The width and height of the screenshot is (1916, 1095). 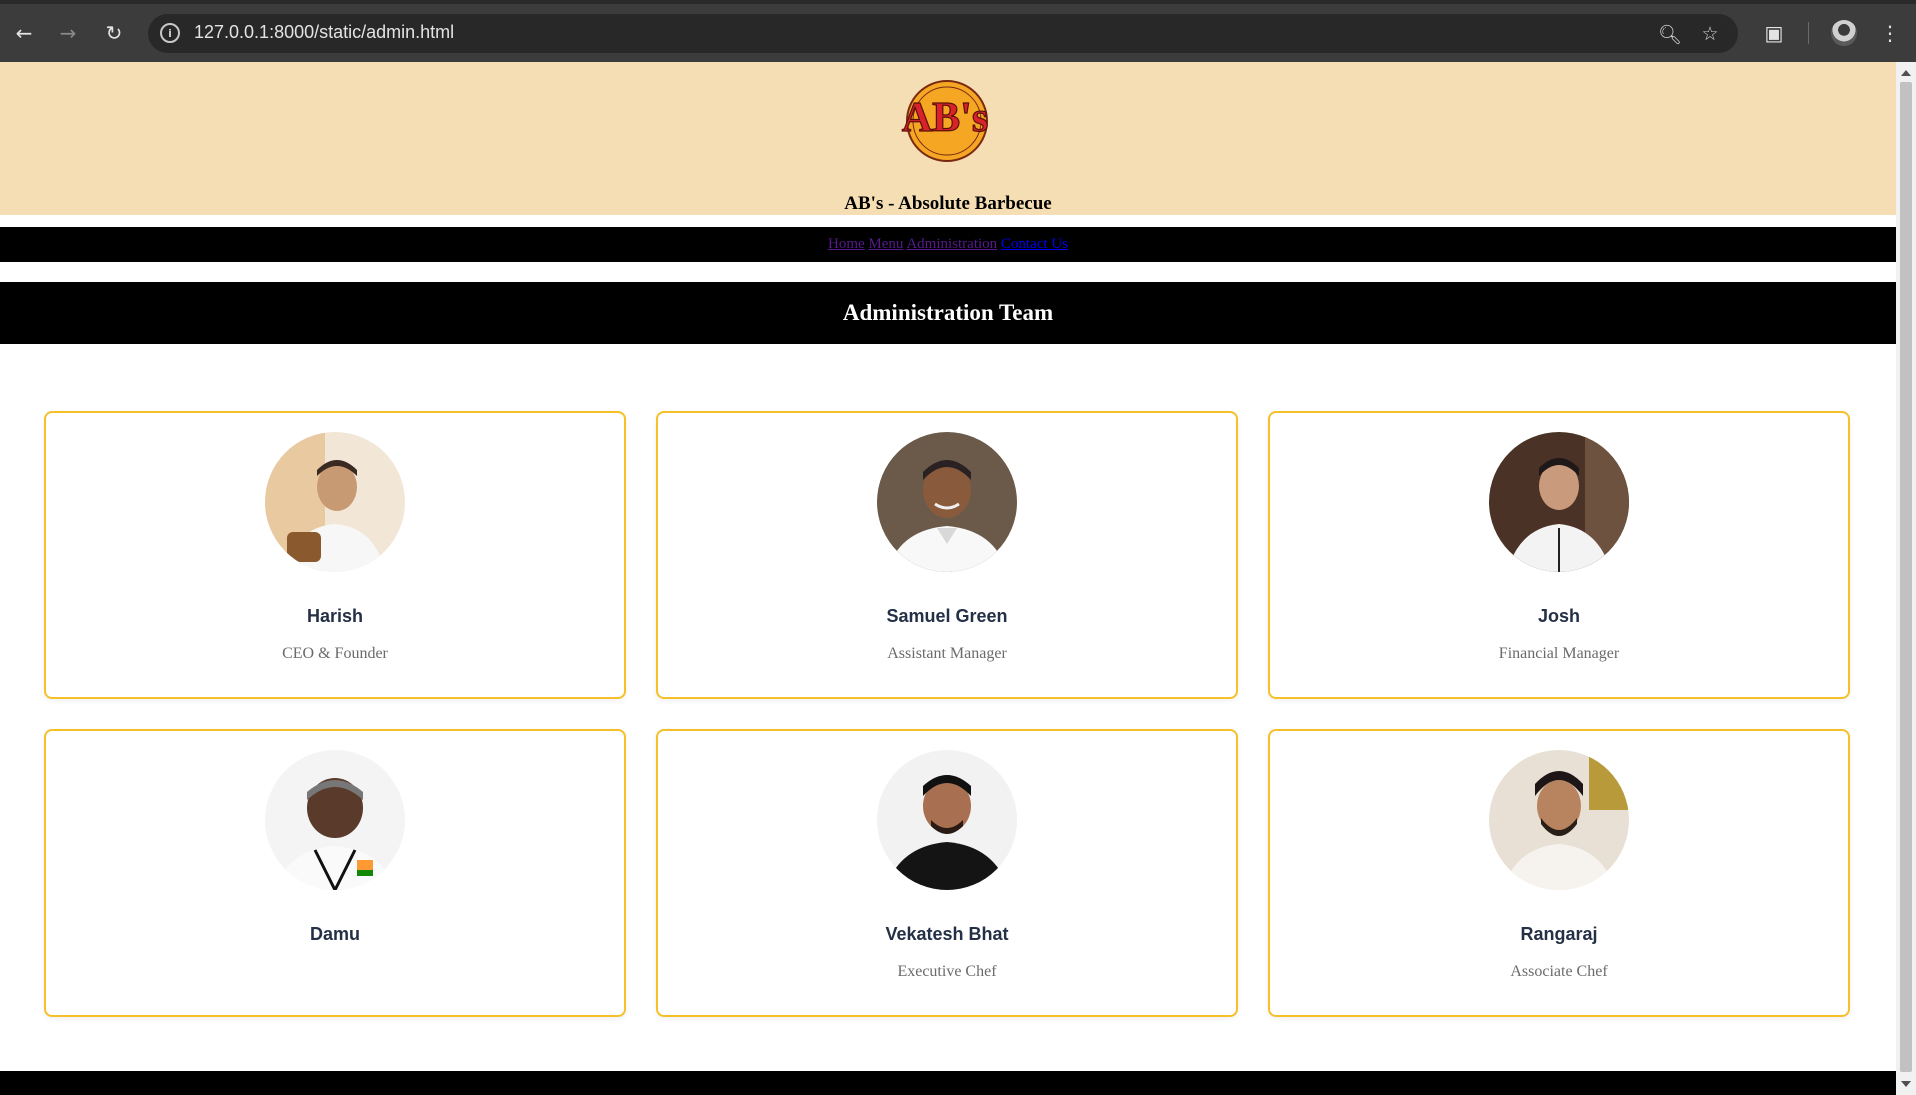 I want to click on section-title: Administration Team, so click(x=948, y=313).